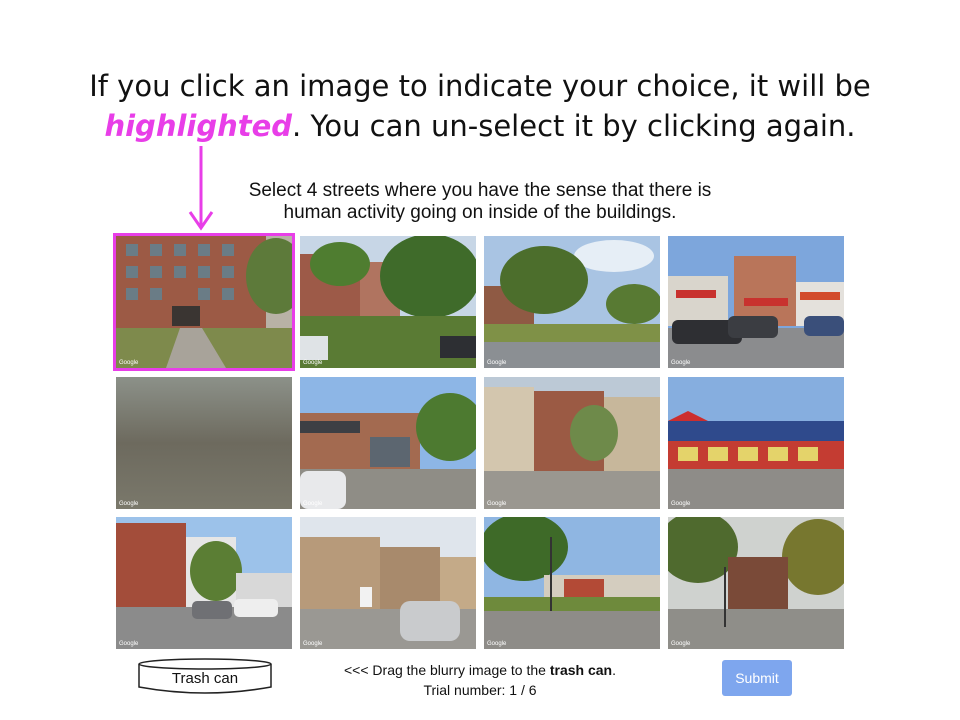 The width and height of the screenshot is (960, 720). Describe the element at coordinates (388, 302) in the screenshot. I see `street-image-2: Google` at that location.